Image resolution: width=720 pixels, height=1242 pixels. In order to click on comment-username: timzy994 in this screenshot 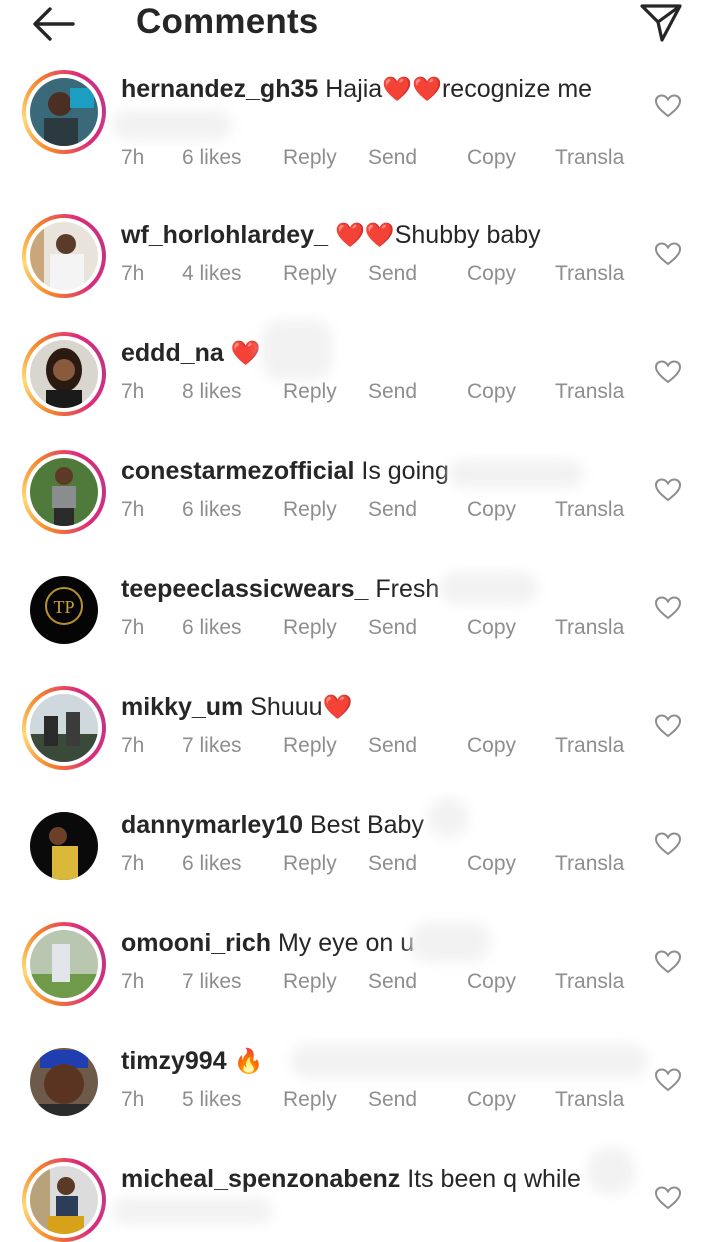, I will do `click(174, 1061)`.